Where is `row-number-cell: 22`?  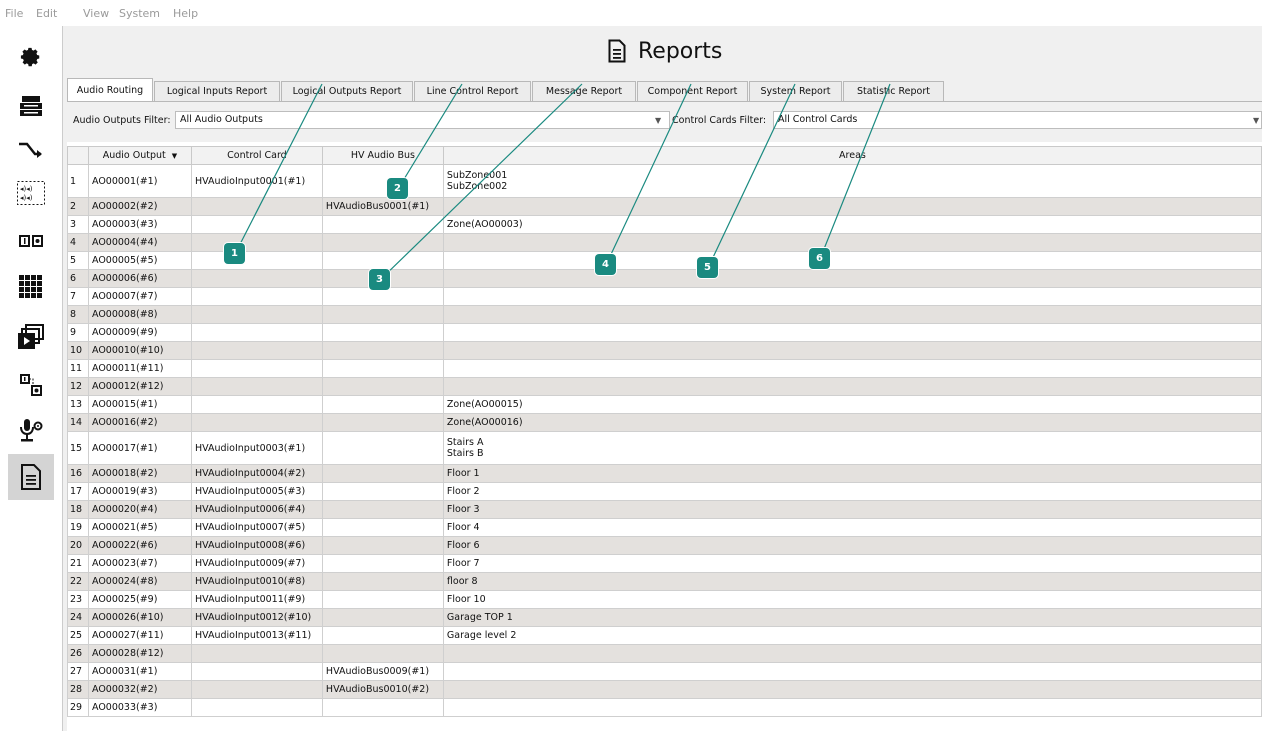 row-number-cell: 22 is located at coordinates (78, 581).